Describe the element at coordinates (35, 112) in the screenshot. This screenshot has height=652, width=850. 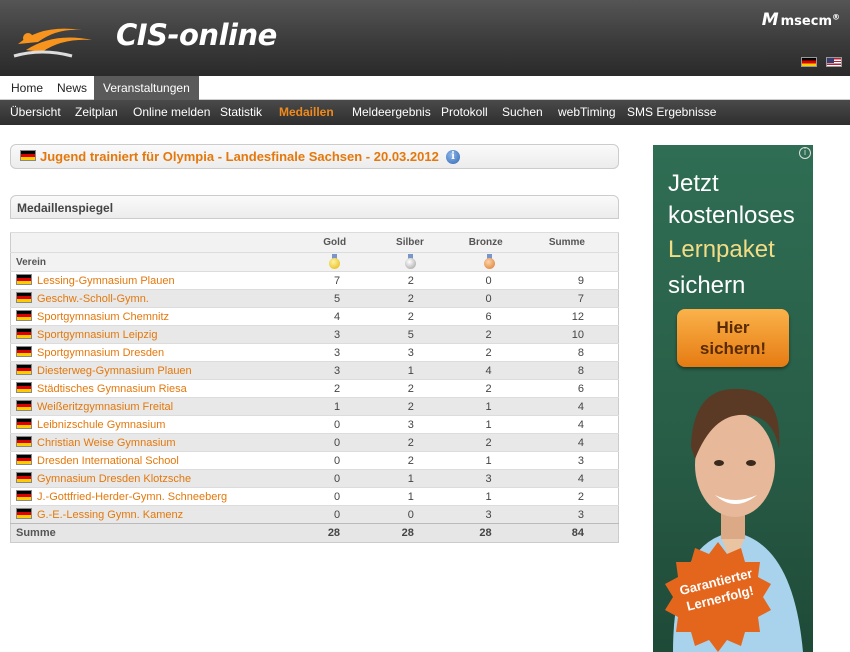
I see `subnav-uebersicht: Übersicht` at that location.